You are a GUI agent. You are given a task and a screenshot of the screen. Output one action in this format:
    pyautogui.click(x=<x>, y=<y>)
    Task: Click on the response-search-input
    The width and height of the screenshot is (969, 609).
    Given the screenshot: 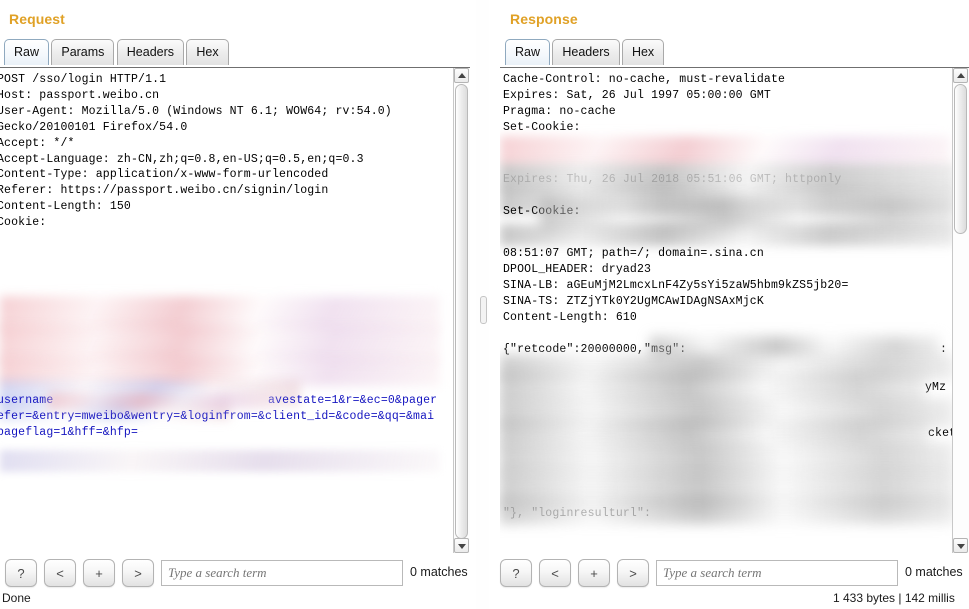 What is the action you would take?
    pyautogui.click(x=777, y=573)
    